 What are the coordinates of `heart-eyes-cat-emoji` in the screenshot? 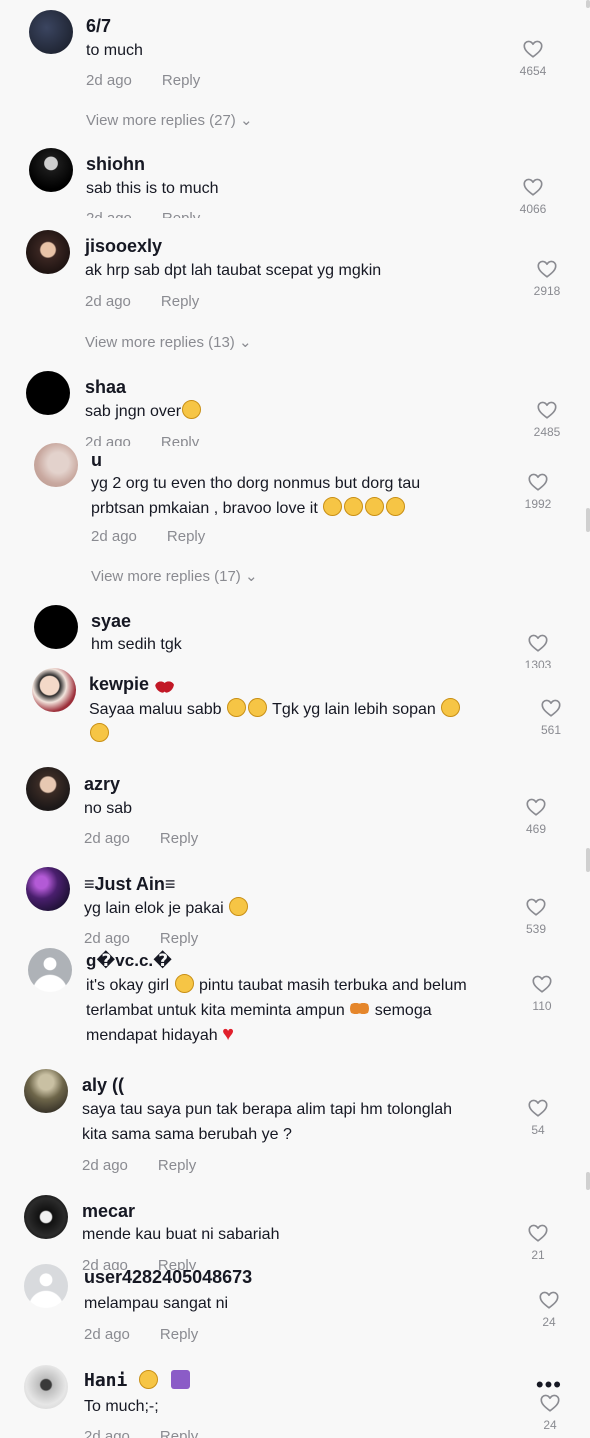 It's located at (149, 1379).